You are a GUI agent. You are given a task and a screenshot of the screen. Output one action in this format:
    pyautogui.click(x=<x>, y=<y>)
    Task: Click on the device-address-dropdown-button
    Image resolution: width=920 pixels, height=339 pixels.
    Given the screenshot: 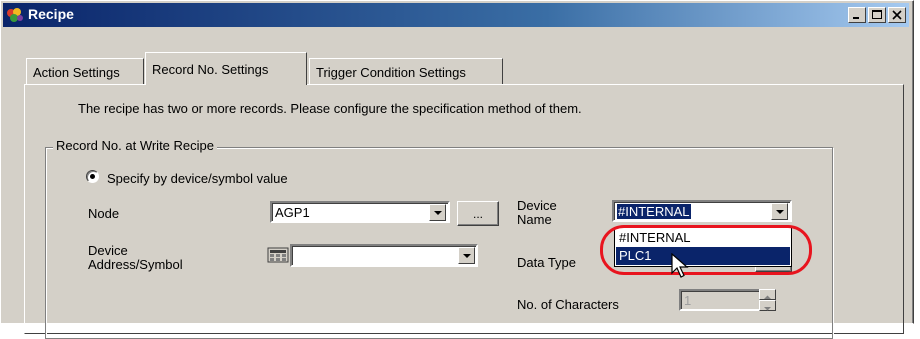 What is the action you would take?
    pyautogui.click(x=466, y=255)
    